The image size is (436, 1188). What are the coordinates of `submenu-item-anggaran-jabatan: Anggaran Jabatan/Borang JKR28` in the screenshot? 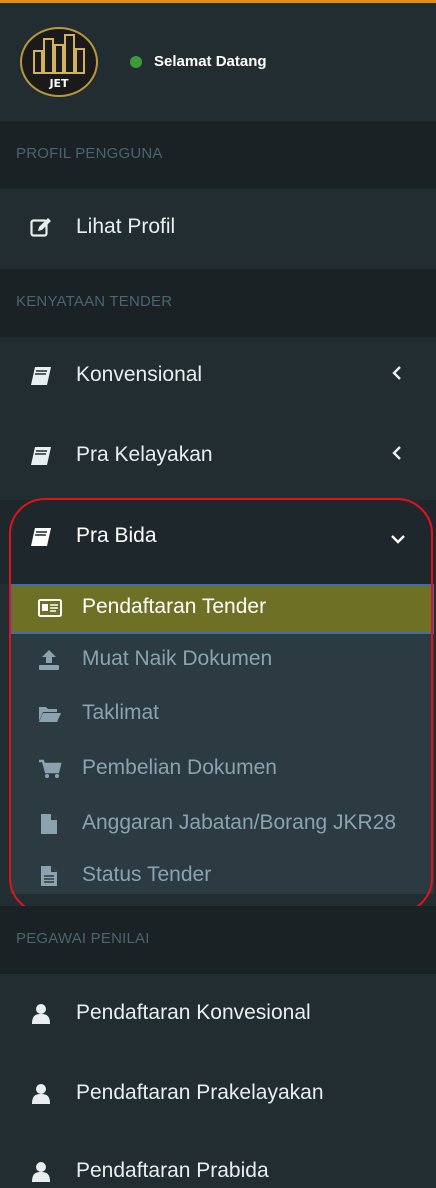 It's located at (222, 825).